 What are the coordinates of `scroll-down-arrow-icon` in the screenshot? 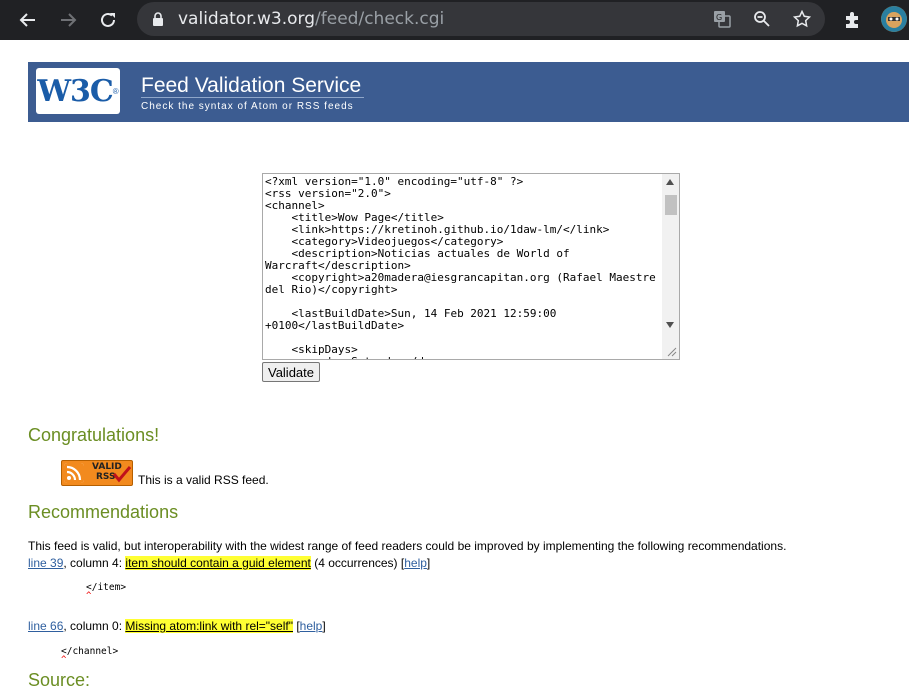 It's located at (670, 325).